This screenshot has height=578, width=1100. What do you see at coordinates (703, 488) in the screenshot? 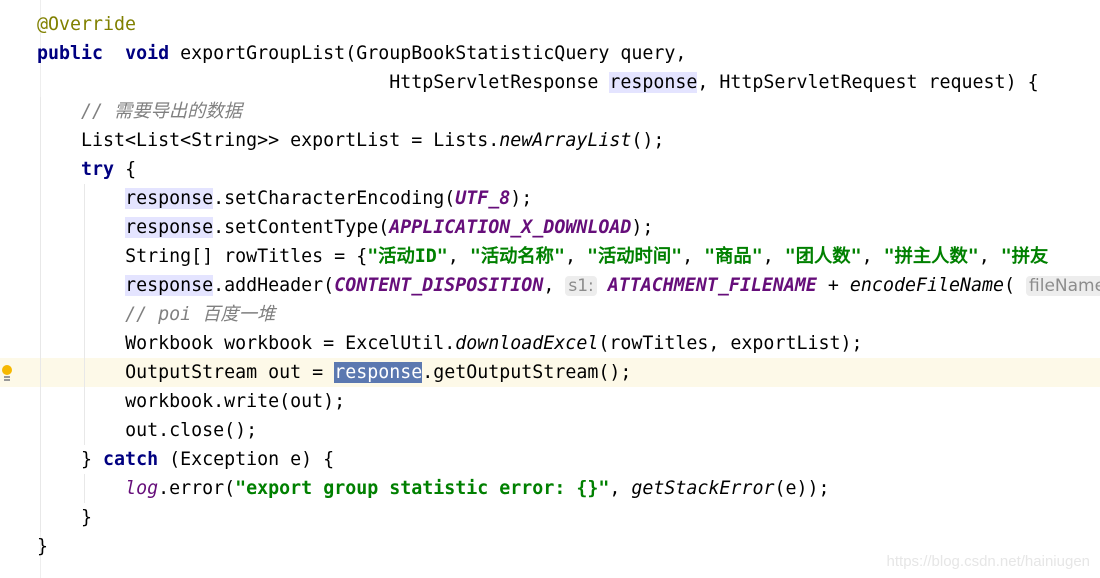
I see `static-method: getStackError` at bounding box center [703, 488].